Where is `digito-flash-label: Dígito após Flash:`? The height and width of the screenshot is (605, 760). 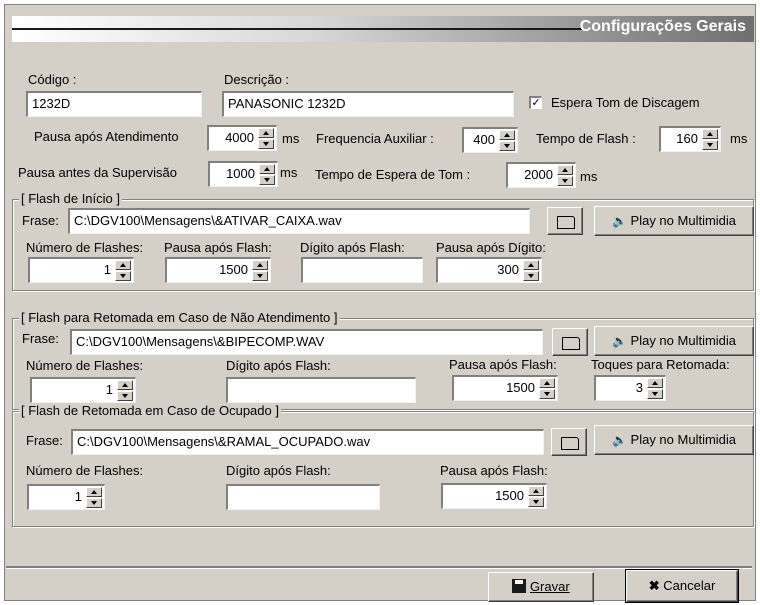
digito-flash-label: Dígito após Flash: is located at coordinates (278, 470).